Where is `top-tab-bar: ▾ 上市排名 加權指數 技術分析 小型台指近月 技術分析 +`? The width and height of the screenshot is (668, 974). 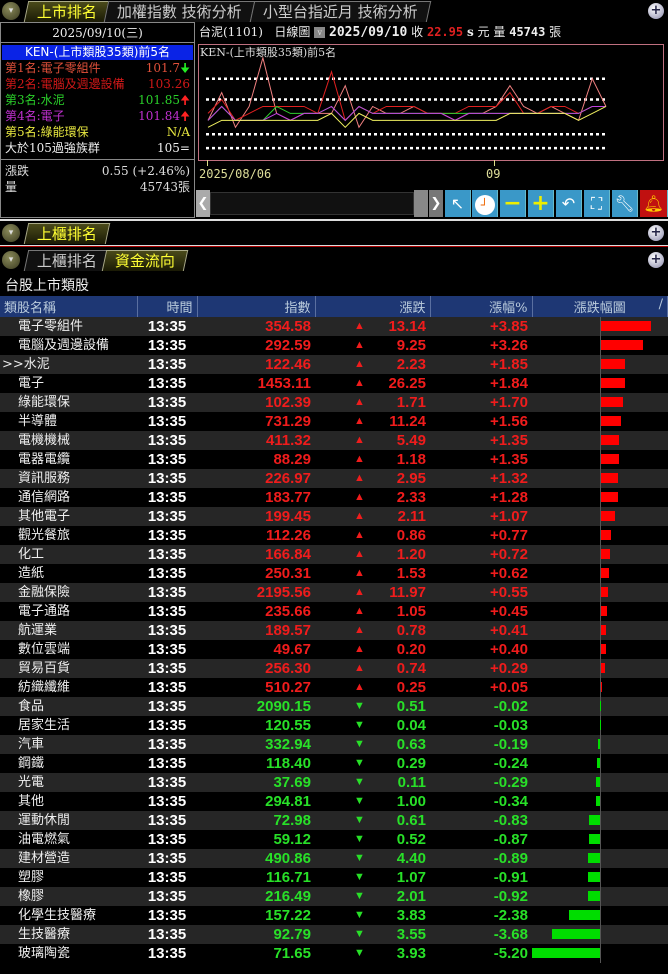
top-tab-bar: ▾ 上市排名 加權指數 技術分析 小型台指近月 技術分析 + is located at coordinates (334, 11).